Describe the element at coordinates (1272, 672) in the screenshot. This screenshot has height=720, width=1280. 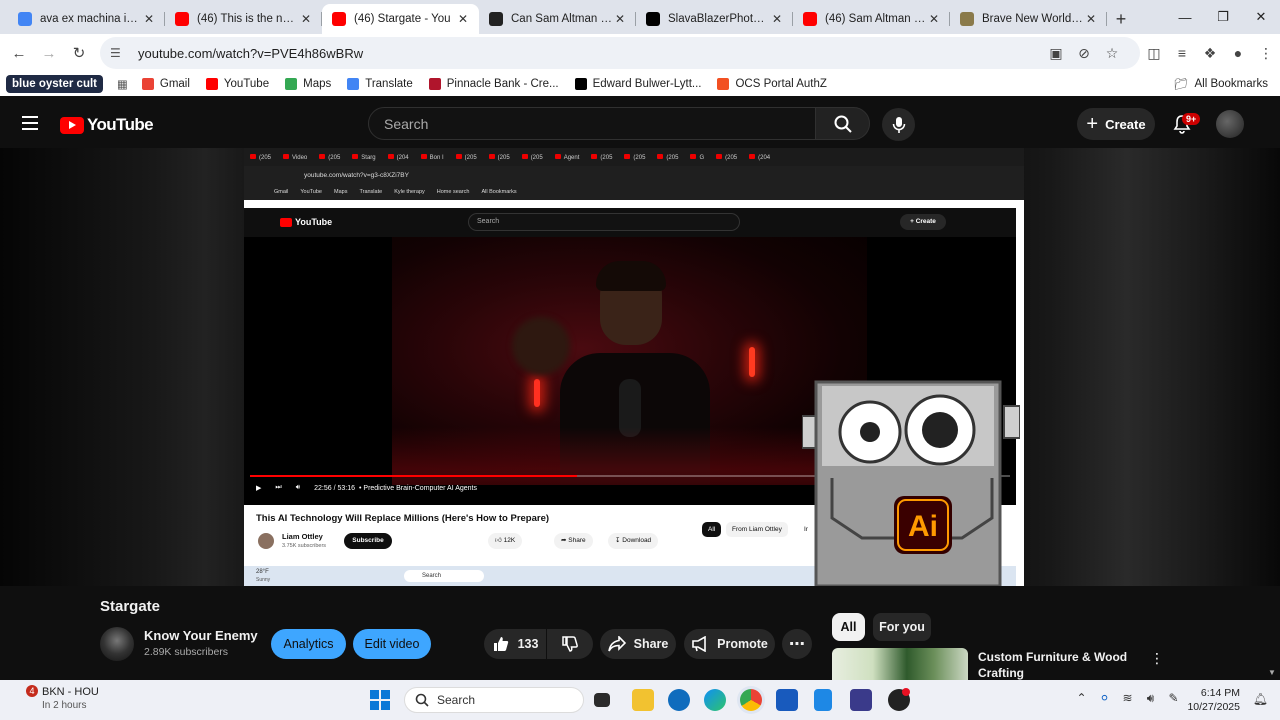
I see `scroll-down-icon: ▼` at that location.